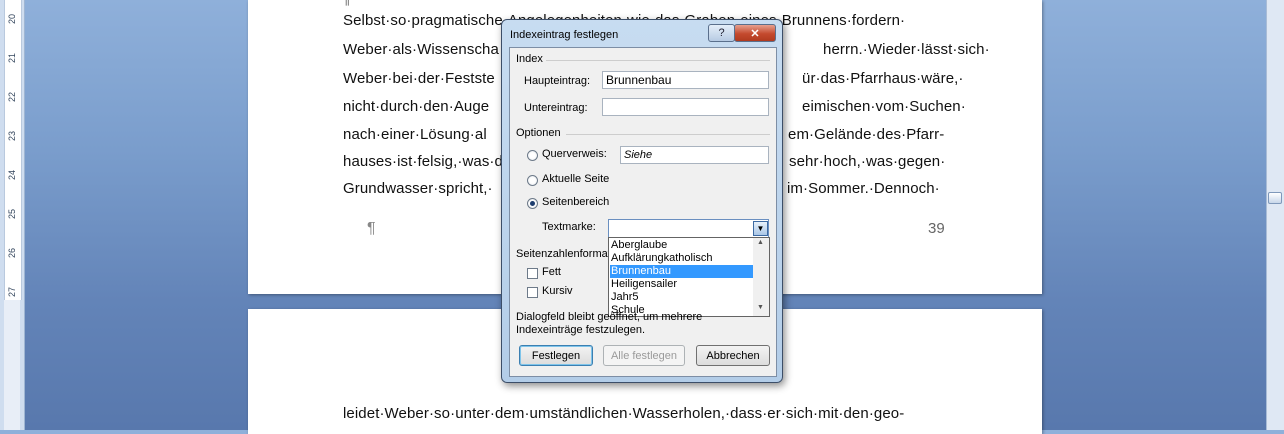 Image resolution: width=1284 pixels, height=434 pixels. I want to click on list-item-selected: Brunnenbau, so click(682, 271).